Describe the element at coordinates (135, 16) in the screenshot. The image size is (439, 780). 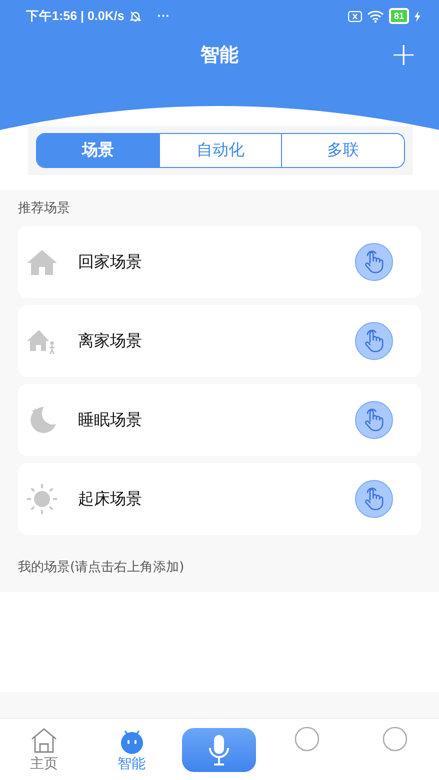
I see `bell-off-icon` at that location.